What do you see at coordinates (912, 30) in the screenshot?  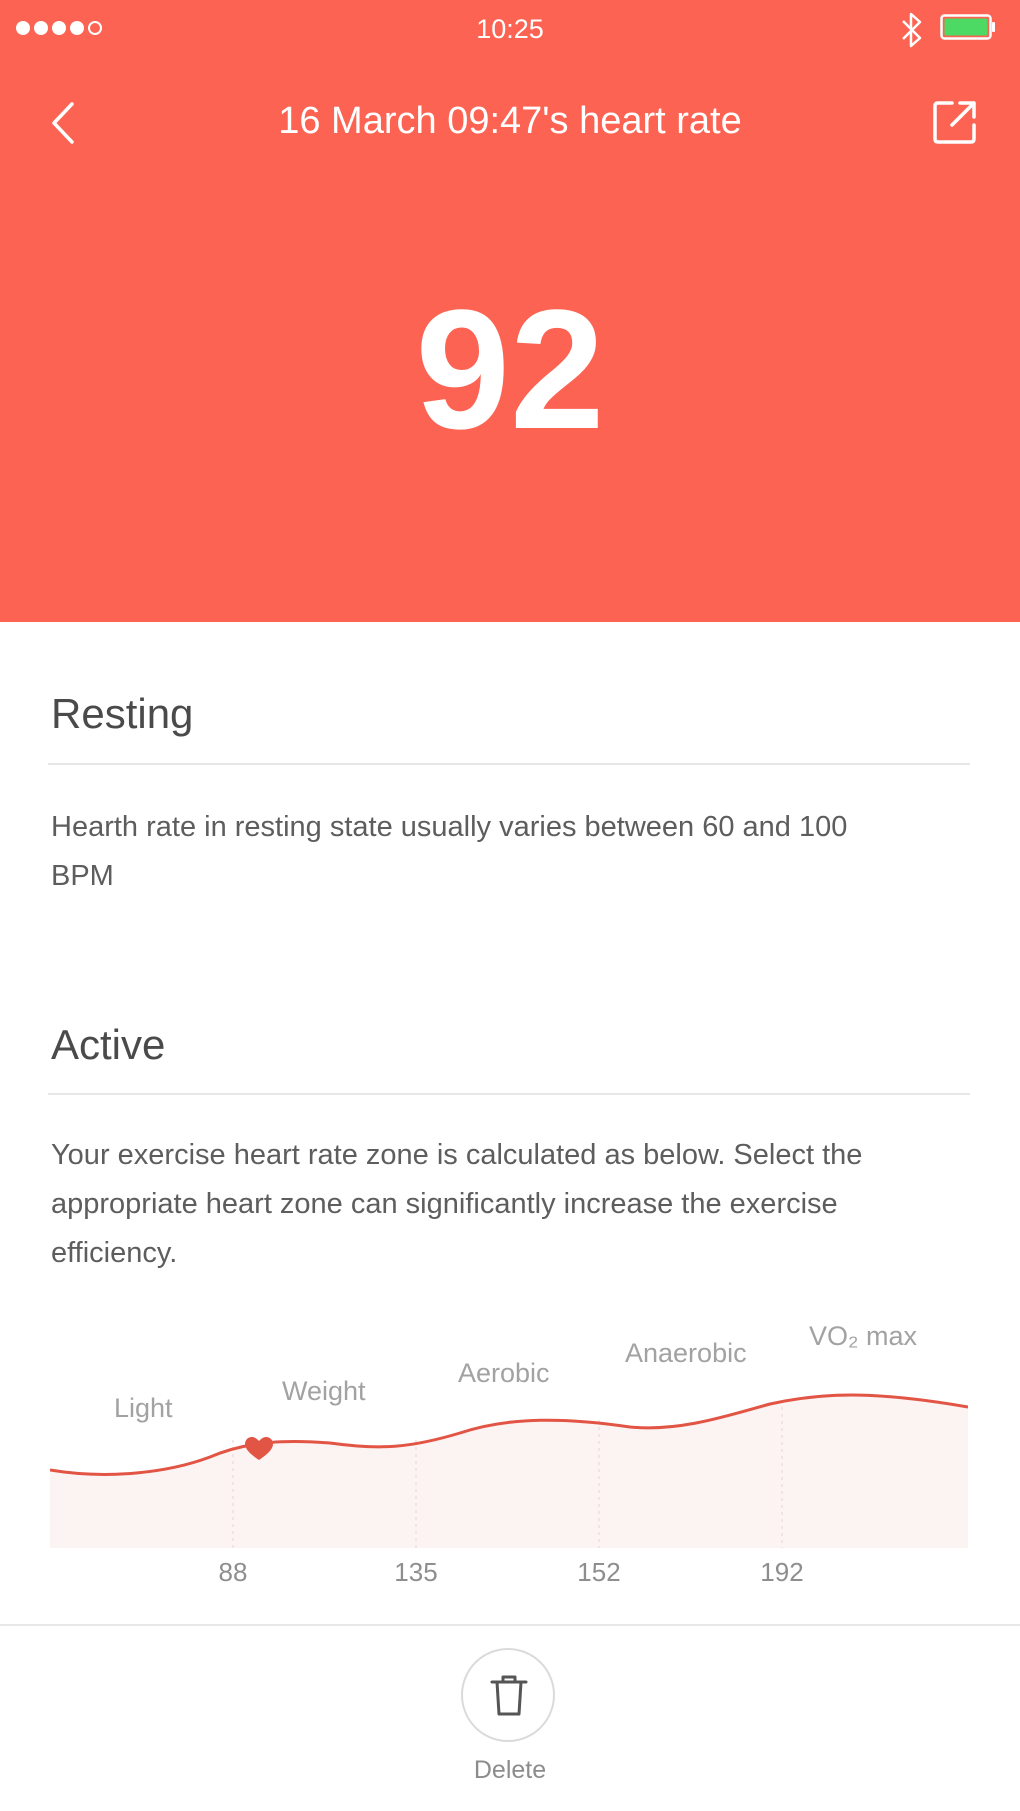 I see `bluetooth-icon` at bounding box center [912, 30].